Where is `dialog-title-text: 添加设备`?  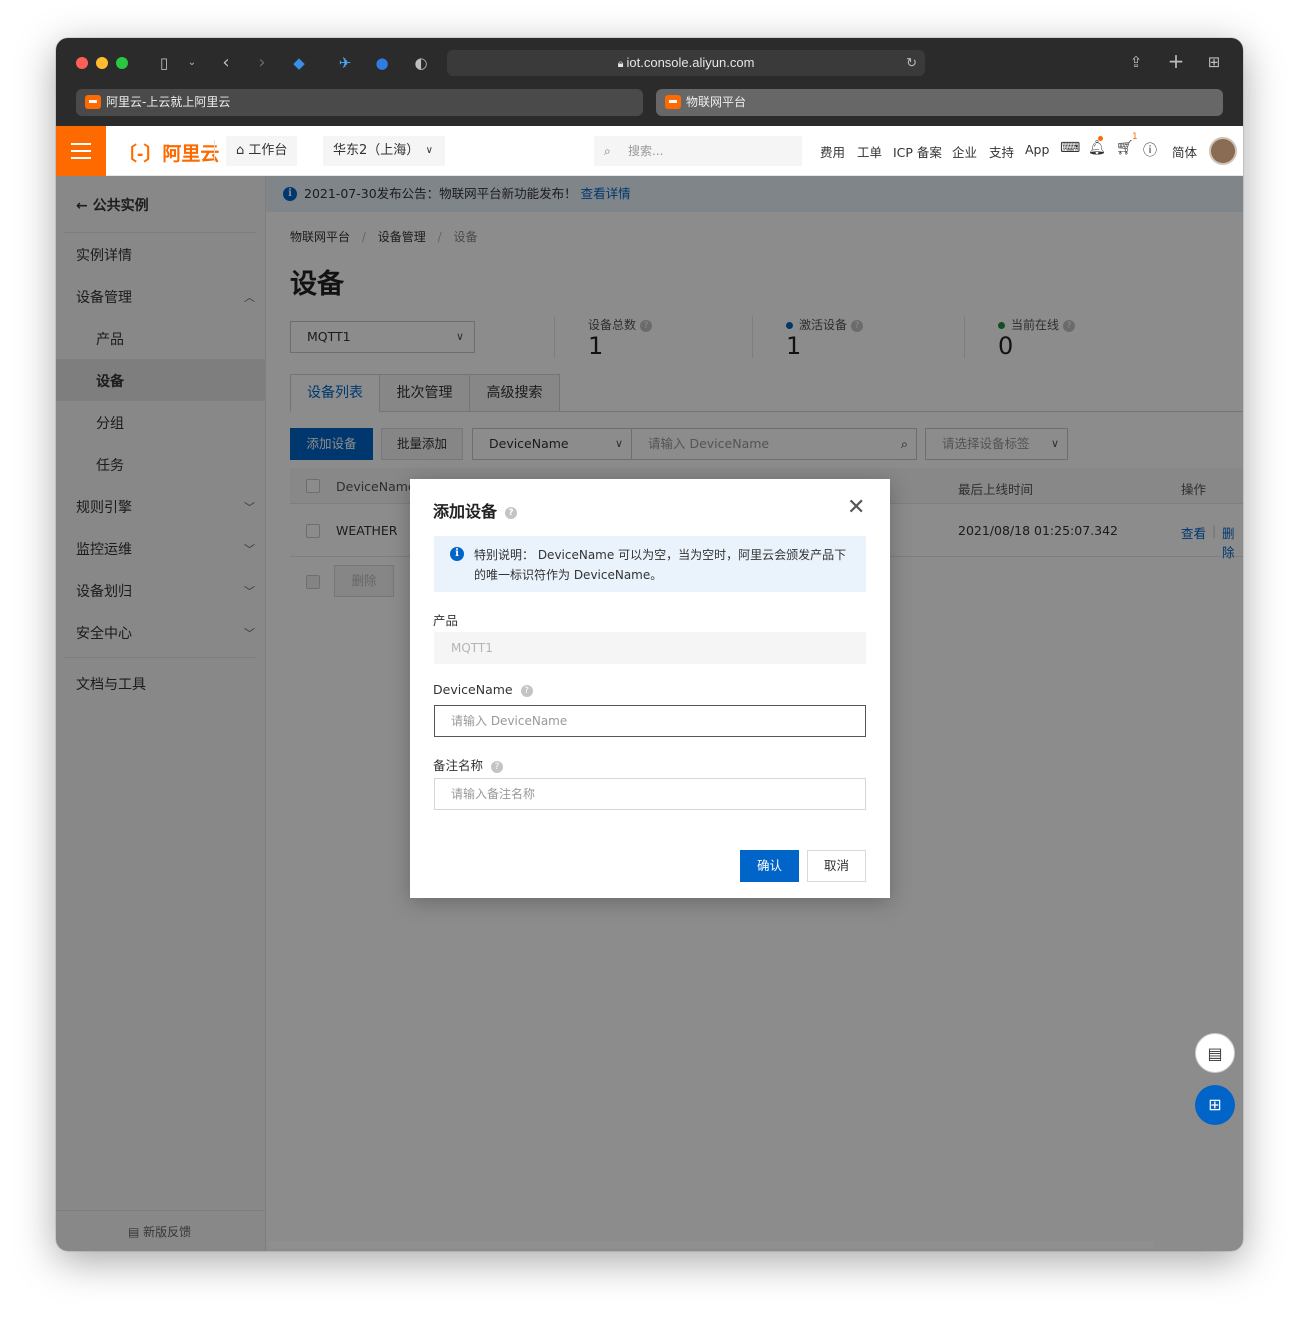 dialog-title-text: 添加设备 is located at coordinates (465, 511).